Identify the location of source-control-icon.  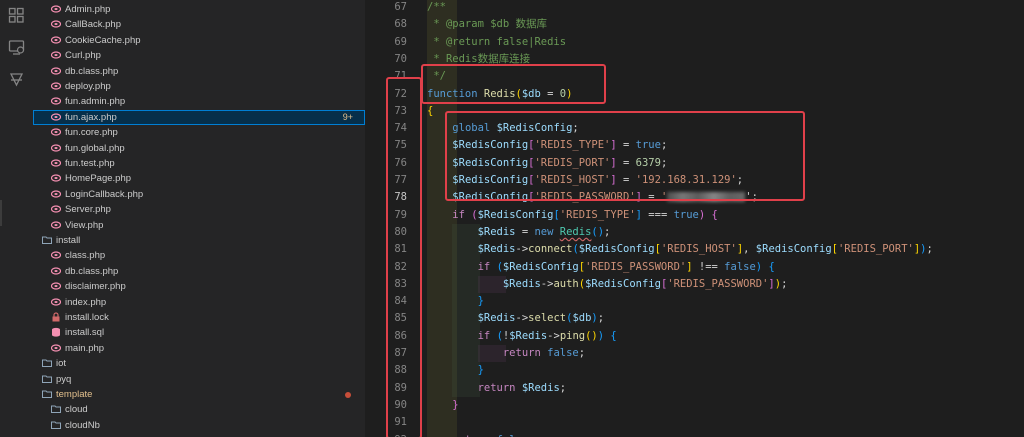
(16, 79).